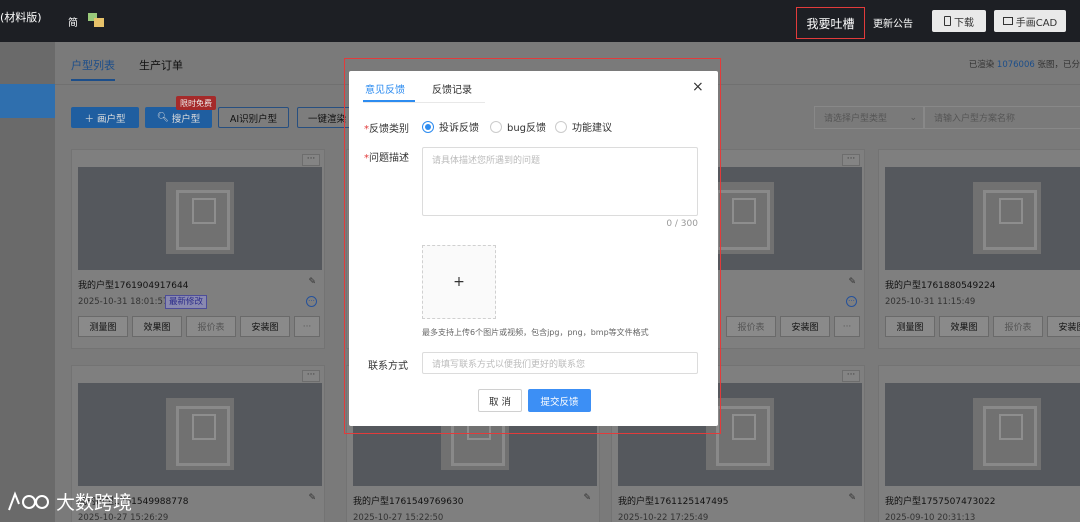 The width and height of the screenshot is (1080, 522). What do you see at coordinates (196, 103) in the screenshot?
I see `free-badge: 限时免费` at bounding box center [196, 103].